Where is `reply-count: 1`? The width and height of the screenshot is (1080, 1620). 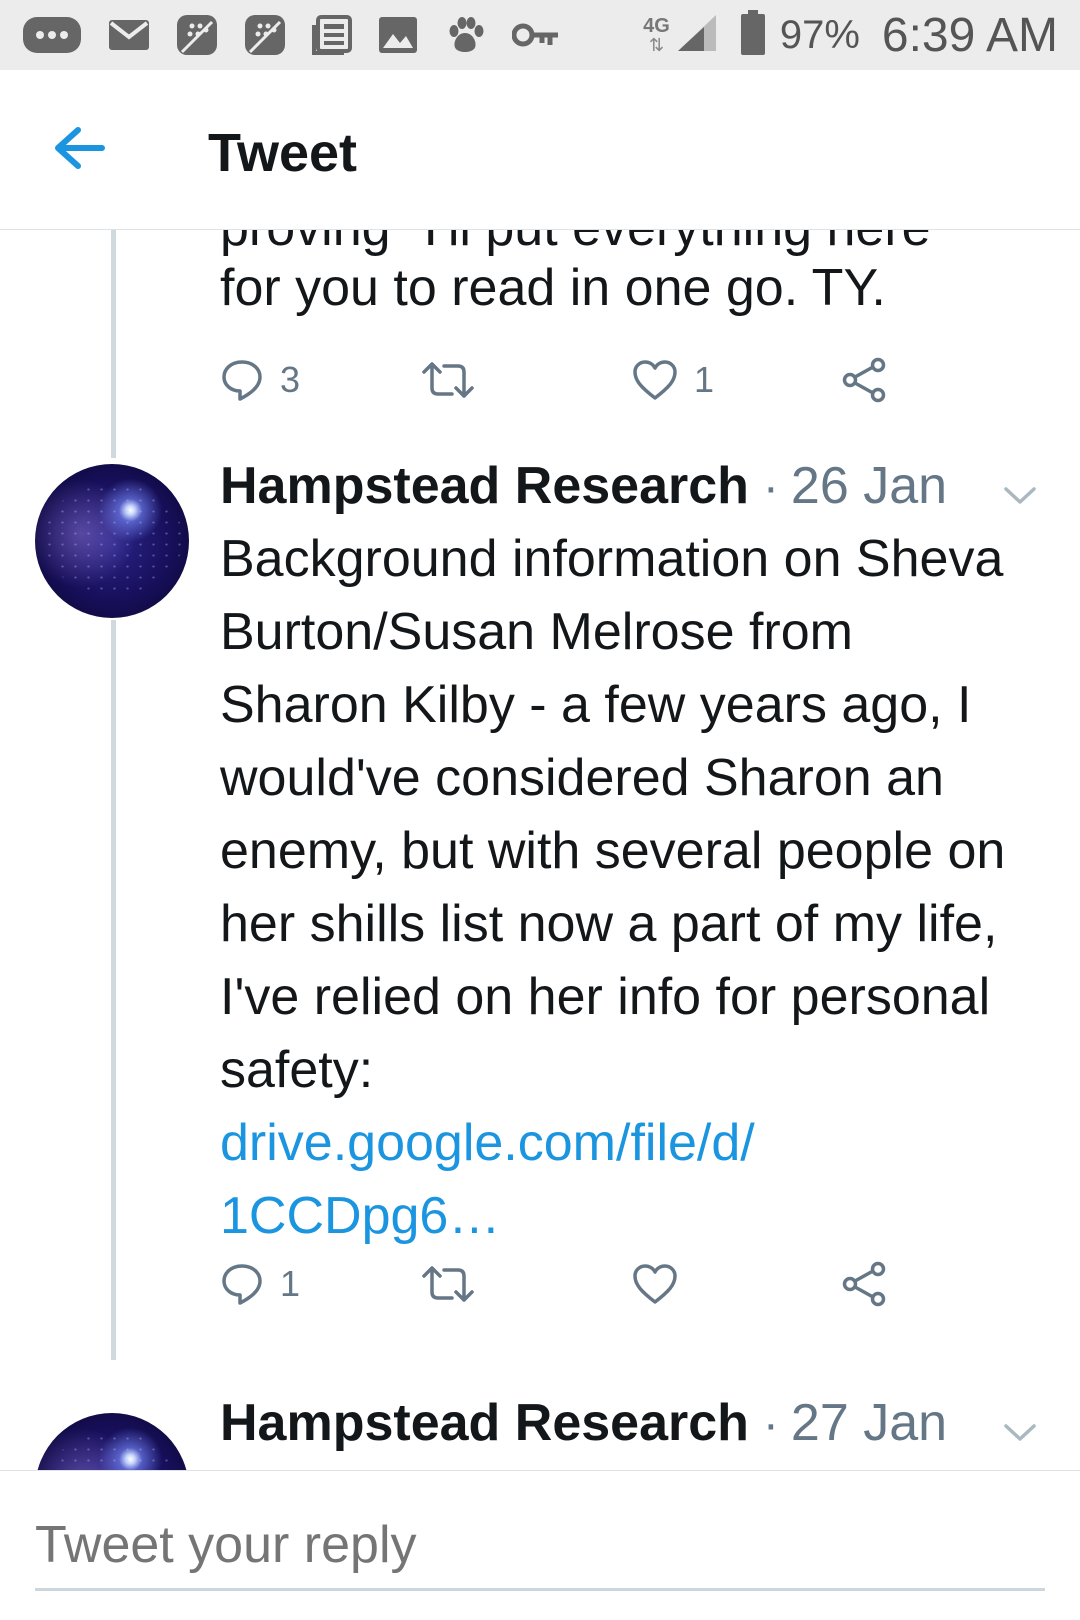
reply-count: 1 is located at coordinates (290, 1283).